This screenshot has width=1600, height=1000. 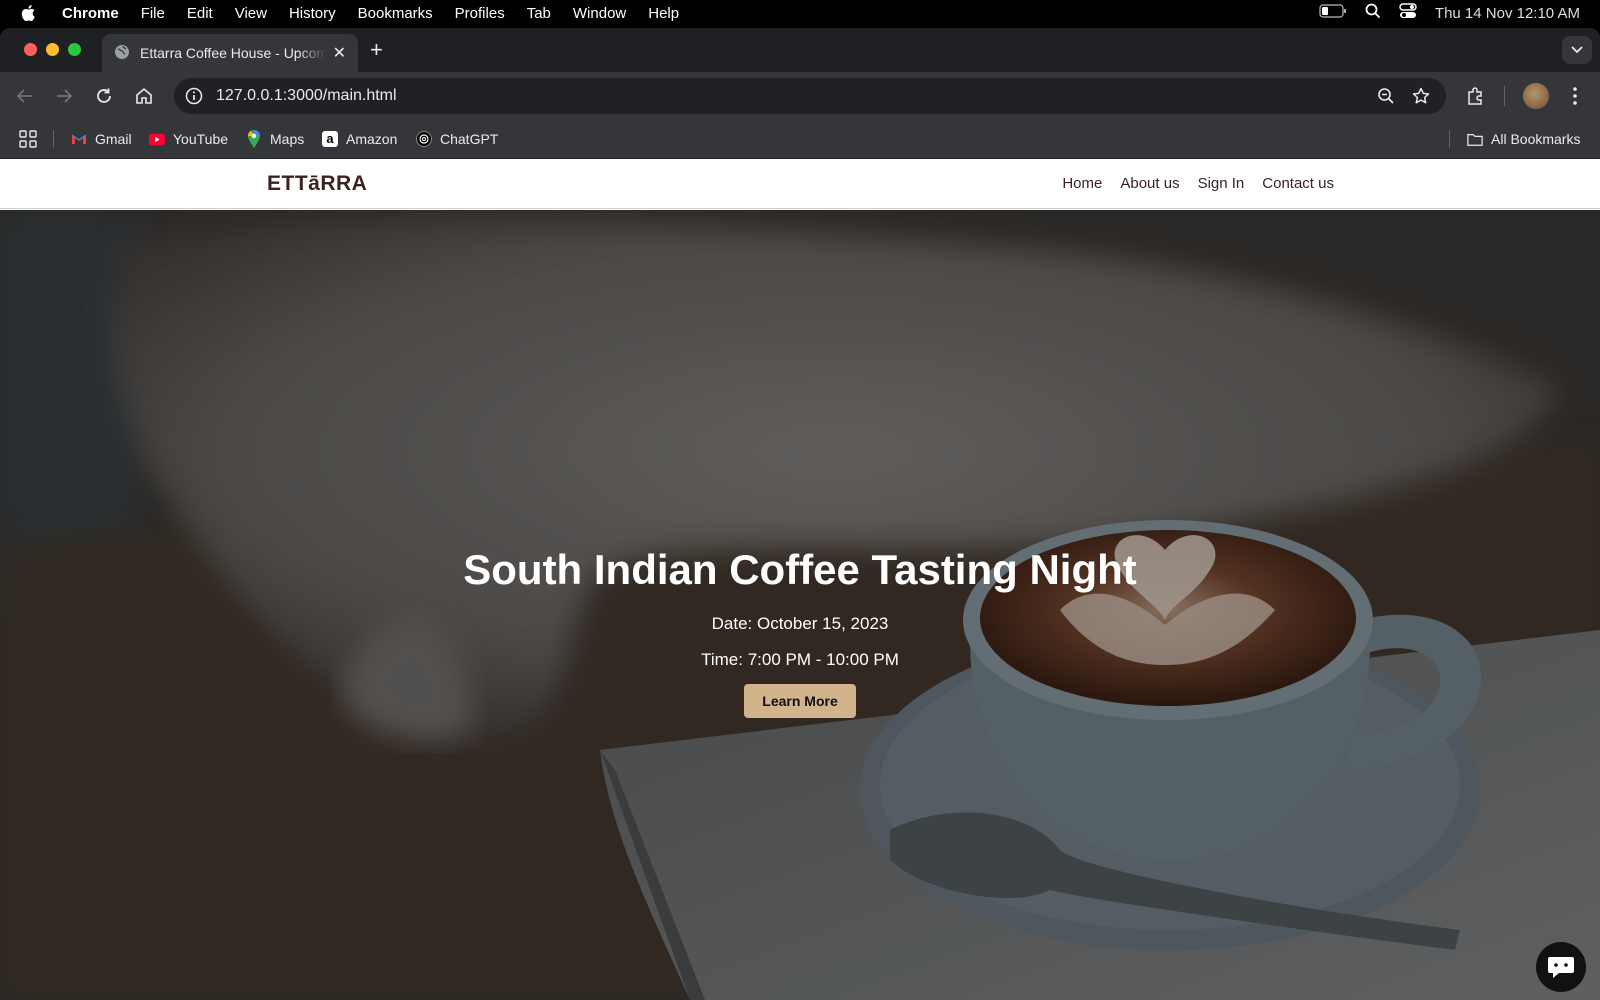 I want to click on menu-history: History, so click(x=312, y=13).